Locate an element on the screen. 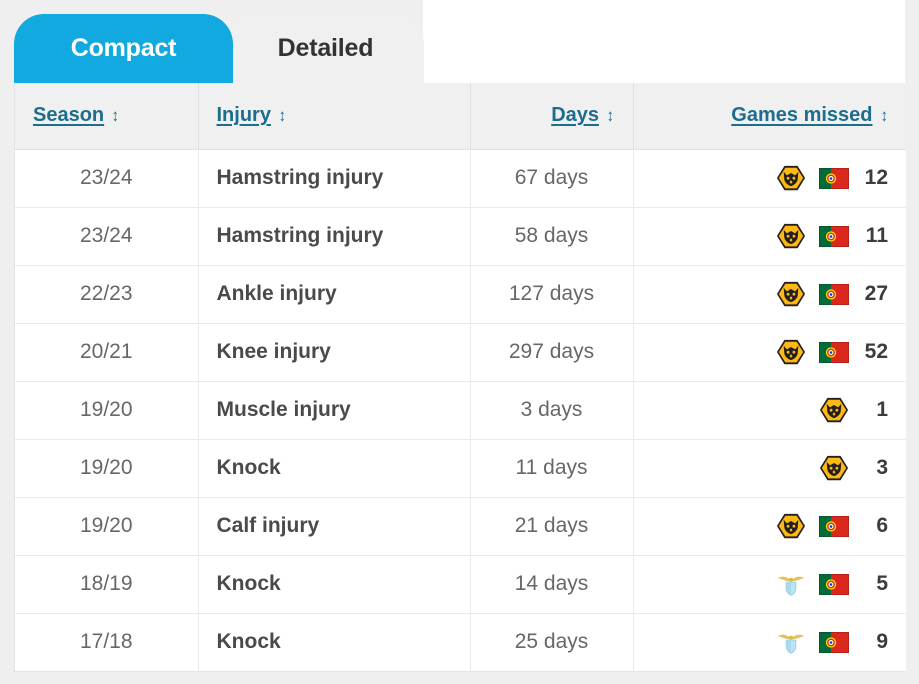 This screenshot has height=684, width=919. cell-games-missed: 5 is located at coordinates (769, 584).